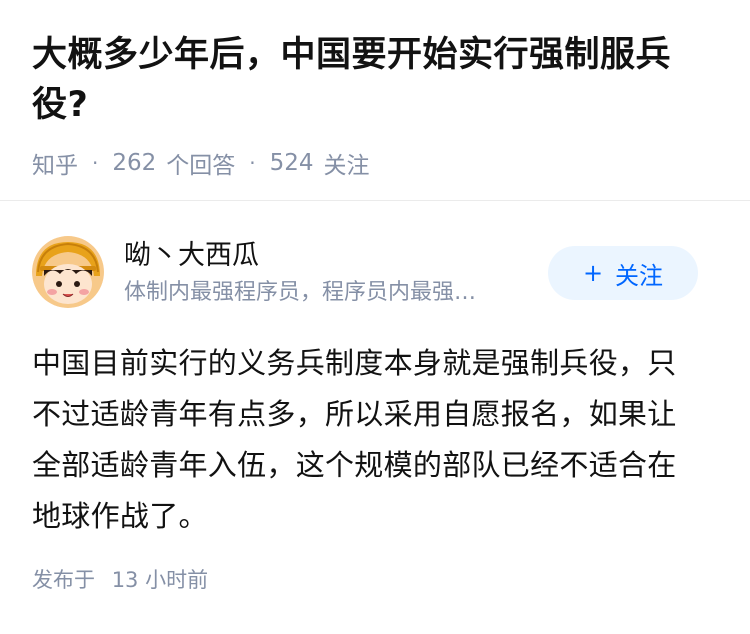 This screenshot has width=750, height=634. Describe the element at coordinates (160, 580) in the screenshot. I see `published-time-value: 13 小时前` at that location.